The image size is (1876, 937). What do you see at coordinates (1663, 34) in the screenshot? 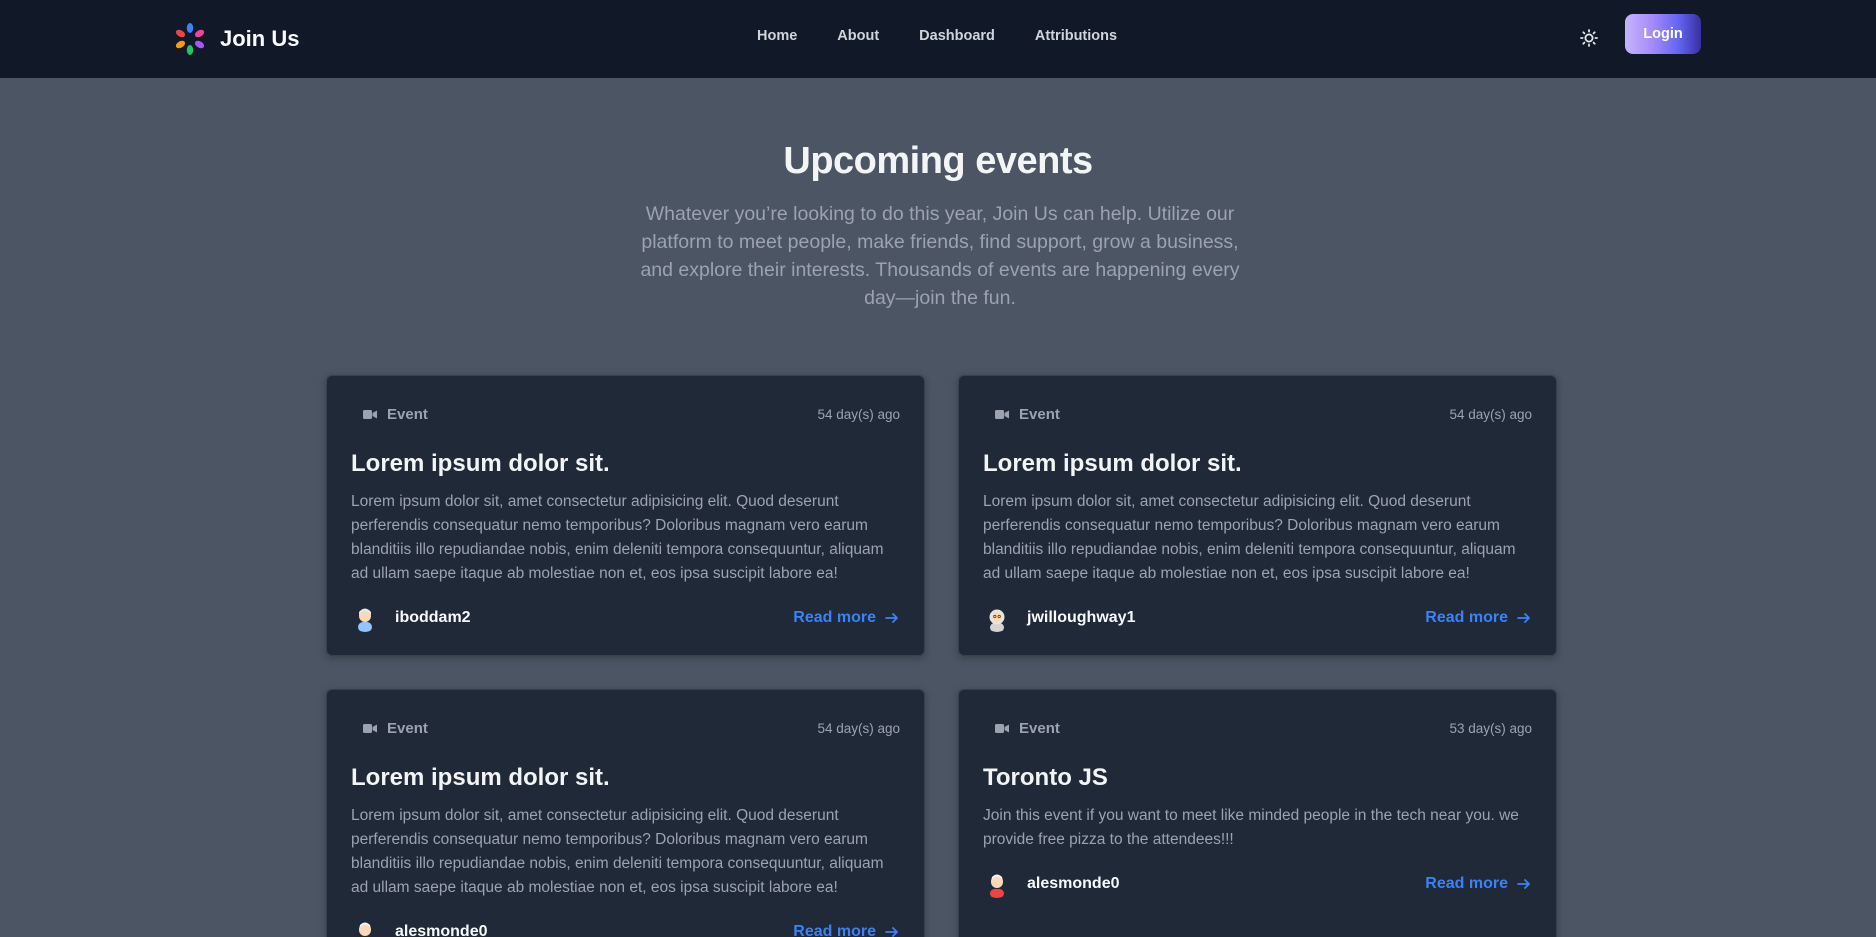
I see `login-button: Login` at bounding box center [1663, 34].